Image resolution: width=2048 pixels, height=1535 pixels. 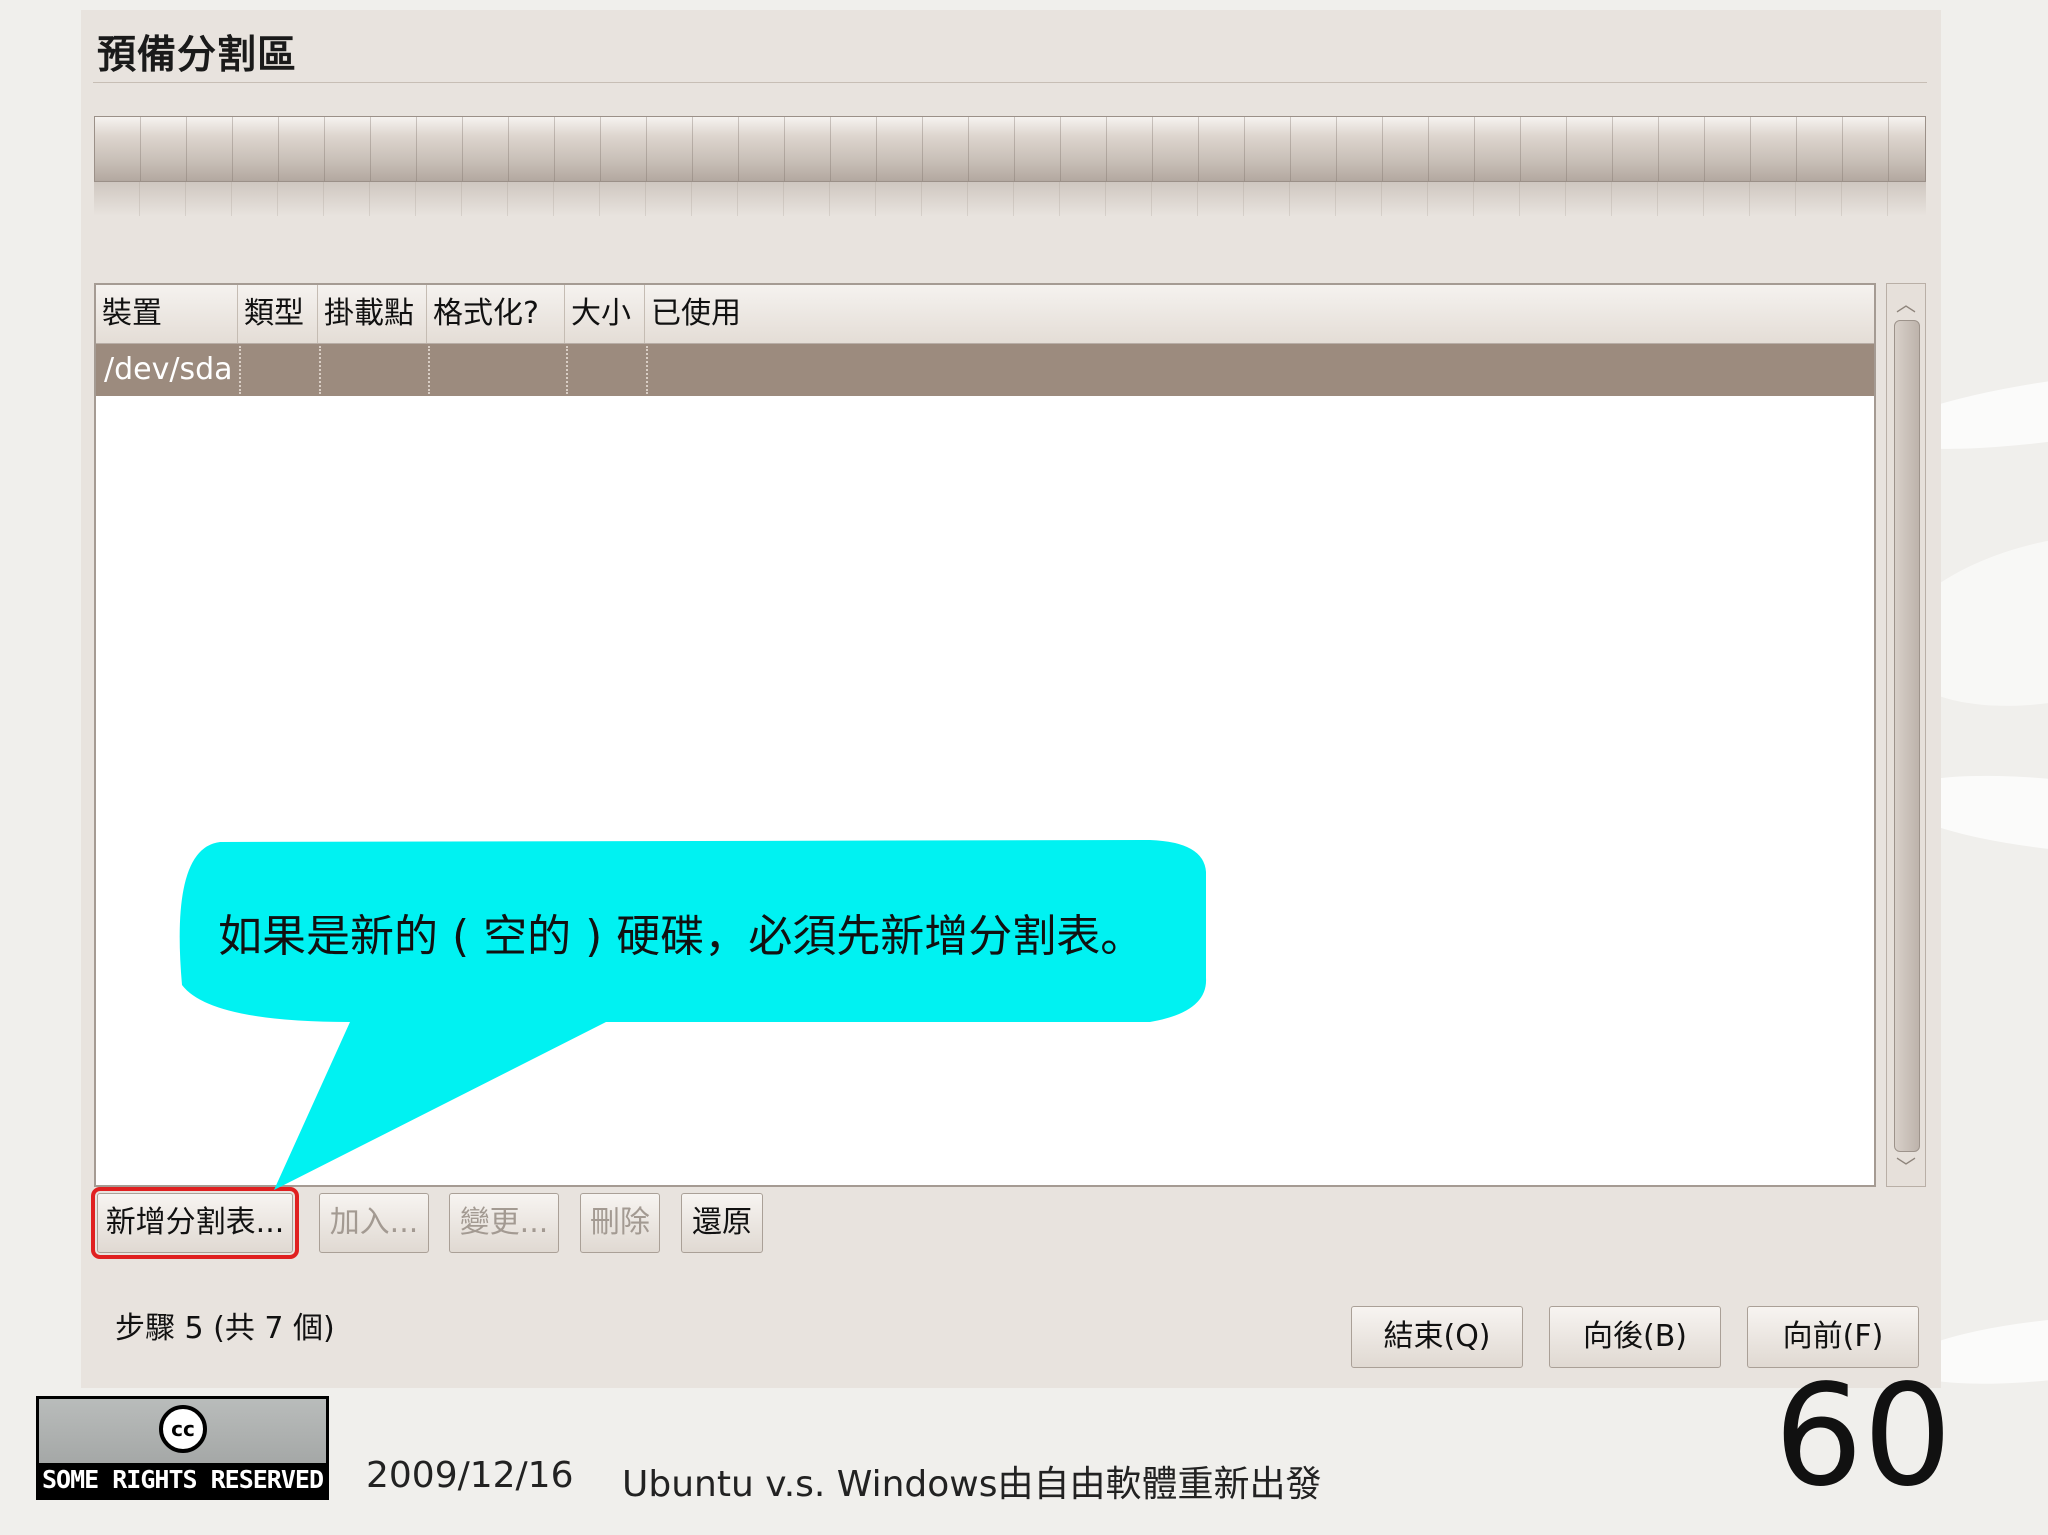 I want to click on slide-date: 2009/12/16, so click(x=470, y=1475).